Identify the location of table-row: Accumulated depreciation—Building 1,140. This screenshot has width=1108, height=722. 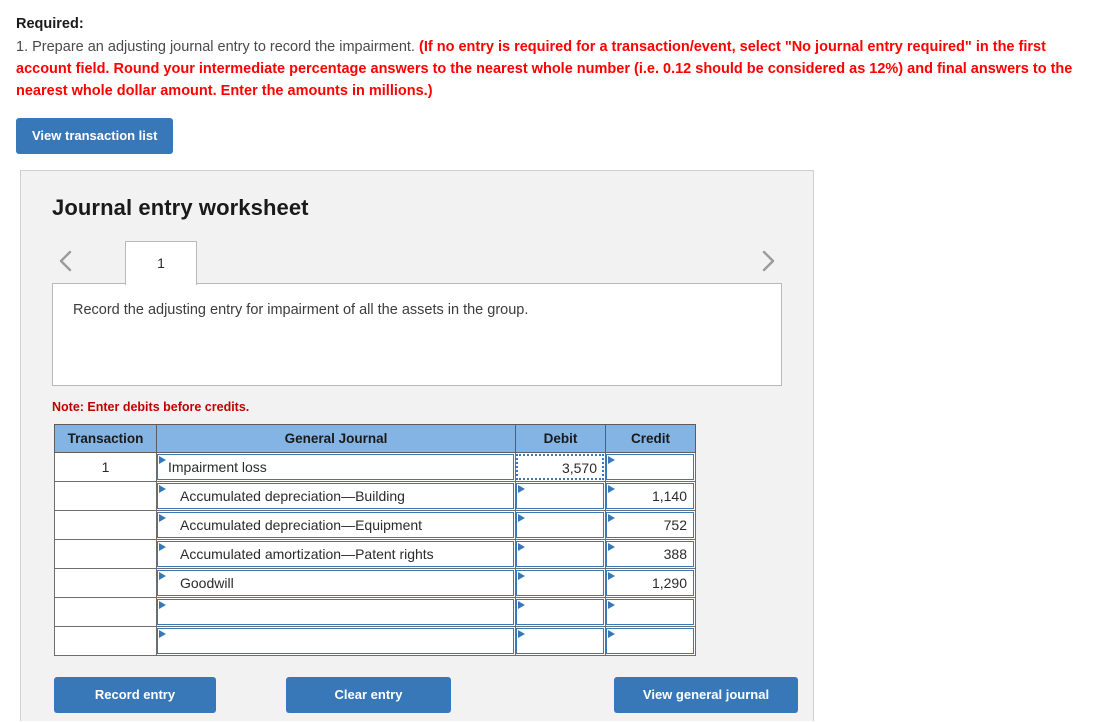
(375, 496).